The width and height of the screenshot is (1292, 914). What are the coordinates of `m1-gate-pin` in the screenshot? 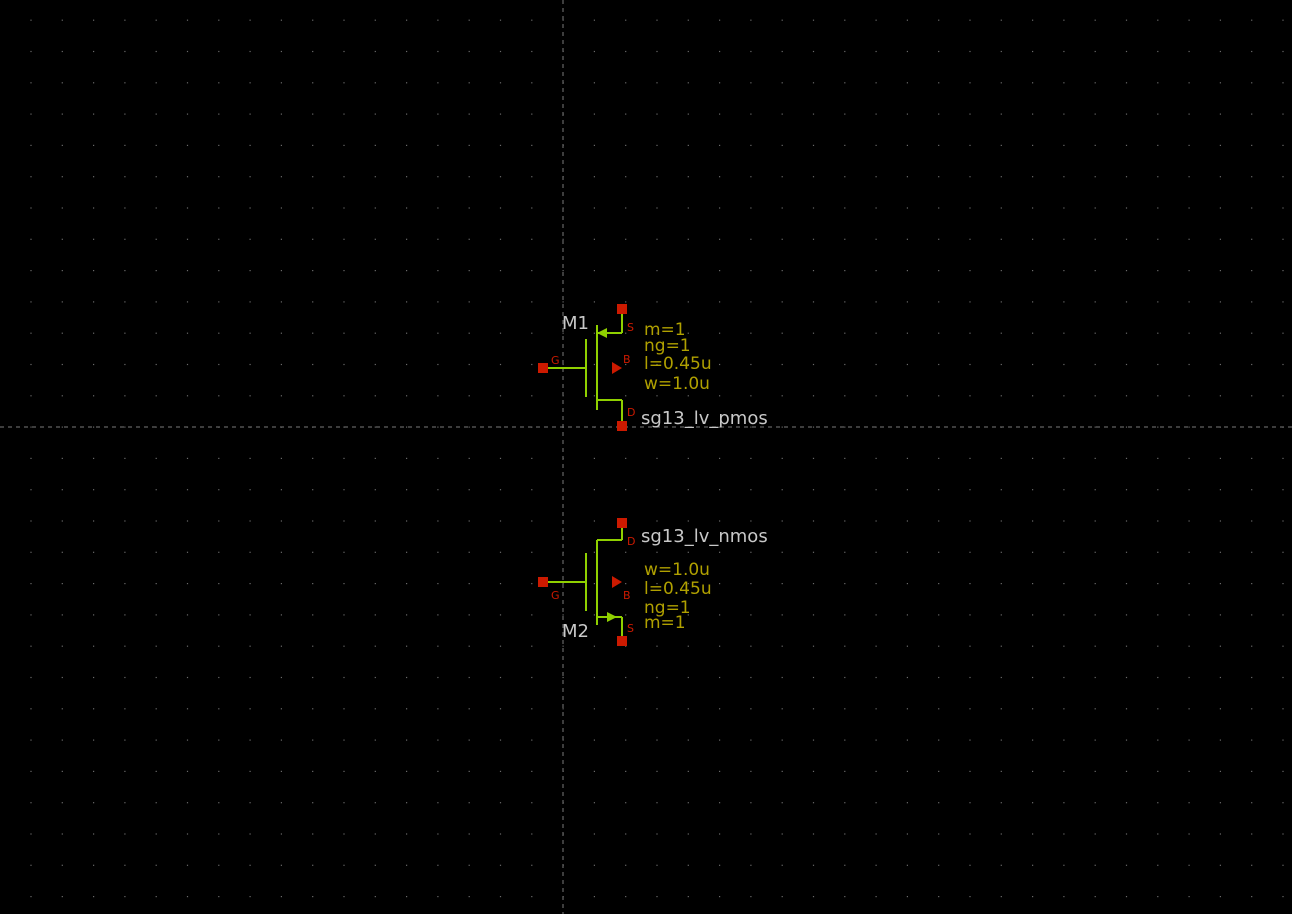 It's located at (543, 368).